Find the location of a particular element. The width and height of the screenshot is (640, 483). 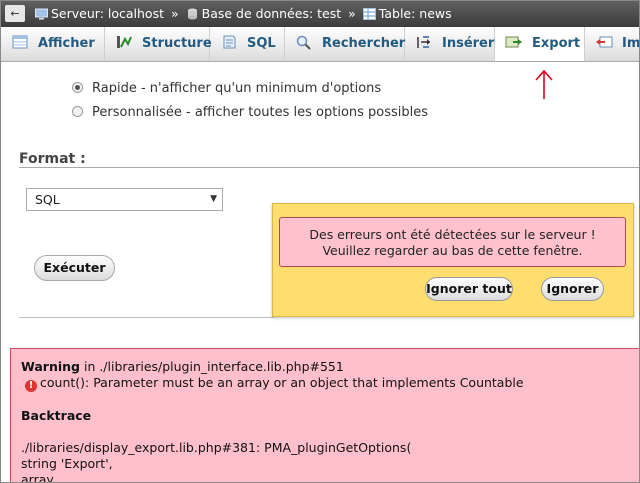

breadcrumb-server: Serveur: localhost is located at coordinates (99, 13).